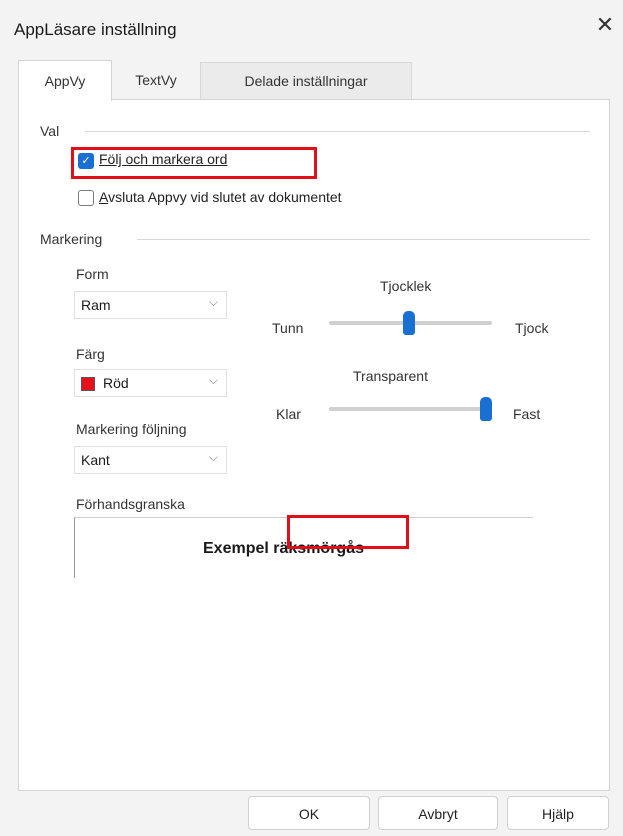 Image resolution: width=623 pixels, height=836 pixels. Describe the element at coordinates (92, 274) in the screenshot. I see `form-label: Form` at that location.